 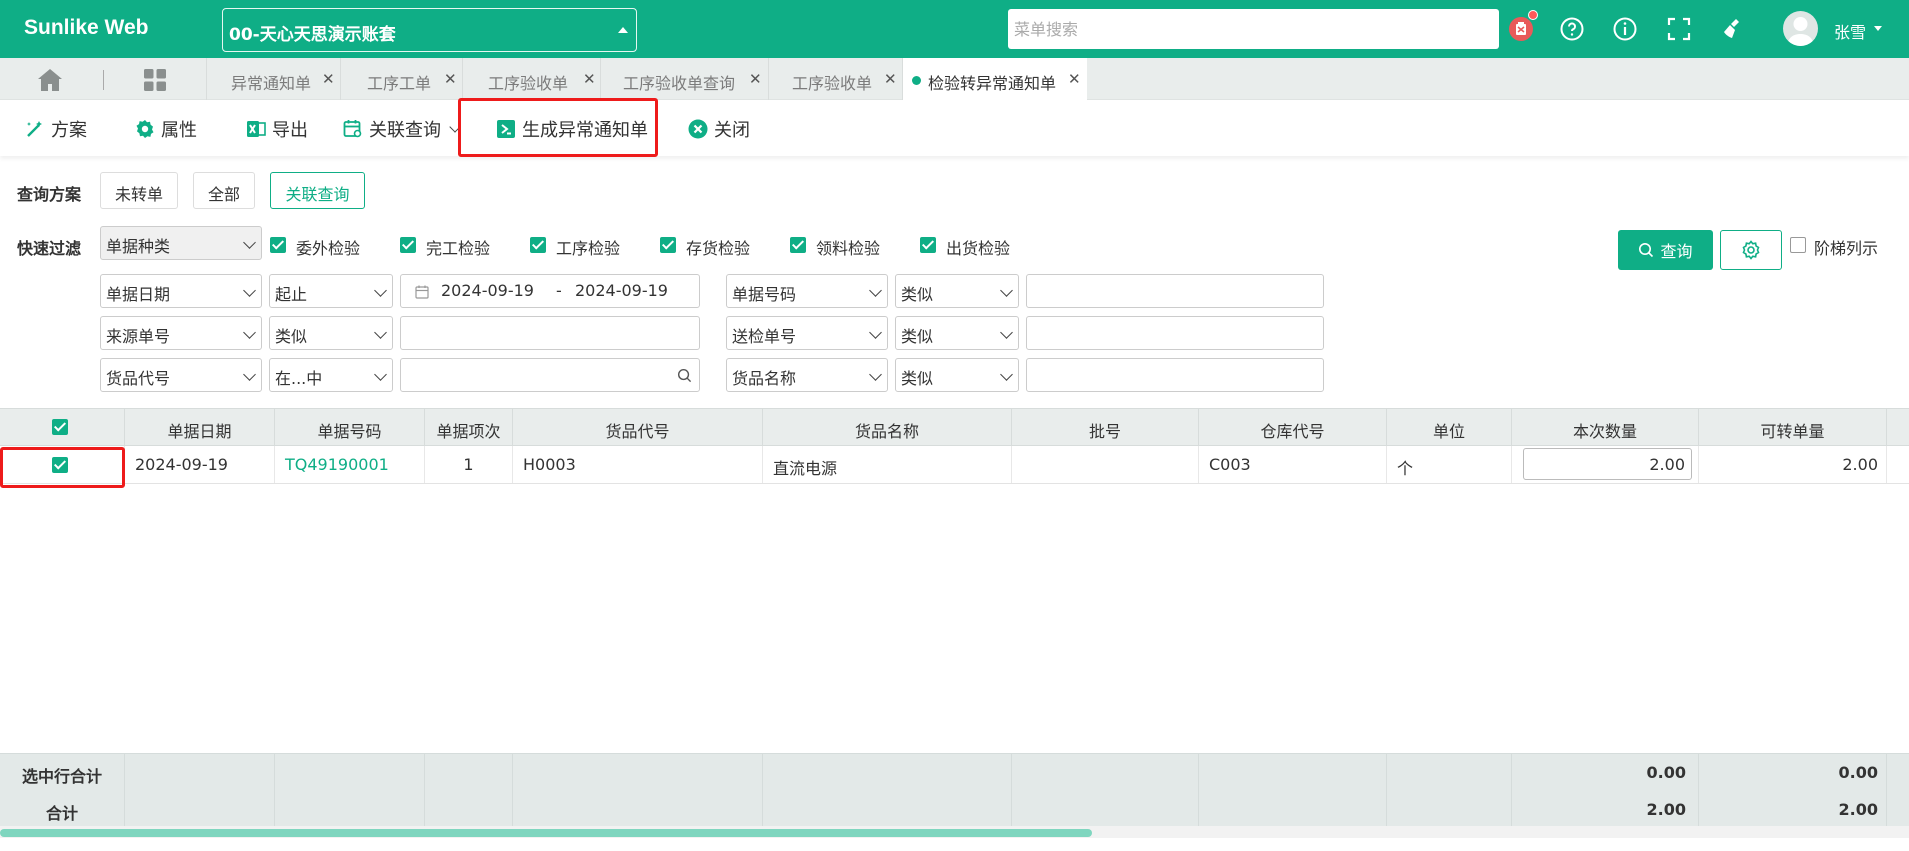 What do you see at coordinates (807, 333) in the screenshot?
I see `filter-field2-select: 送检单号` at bounding box center [807, 333].